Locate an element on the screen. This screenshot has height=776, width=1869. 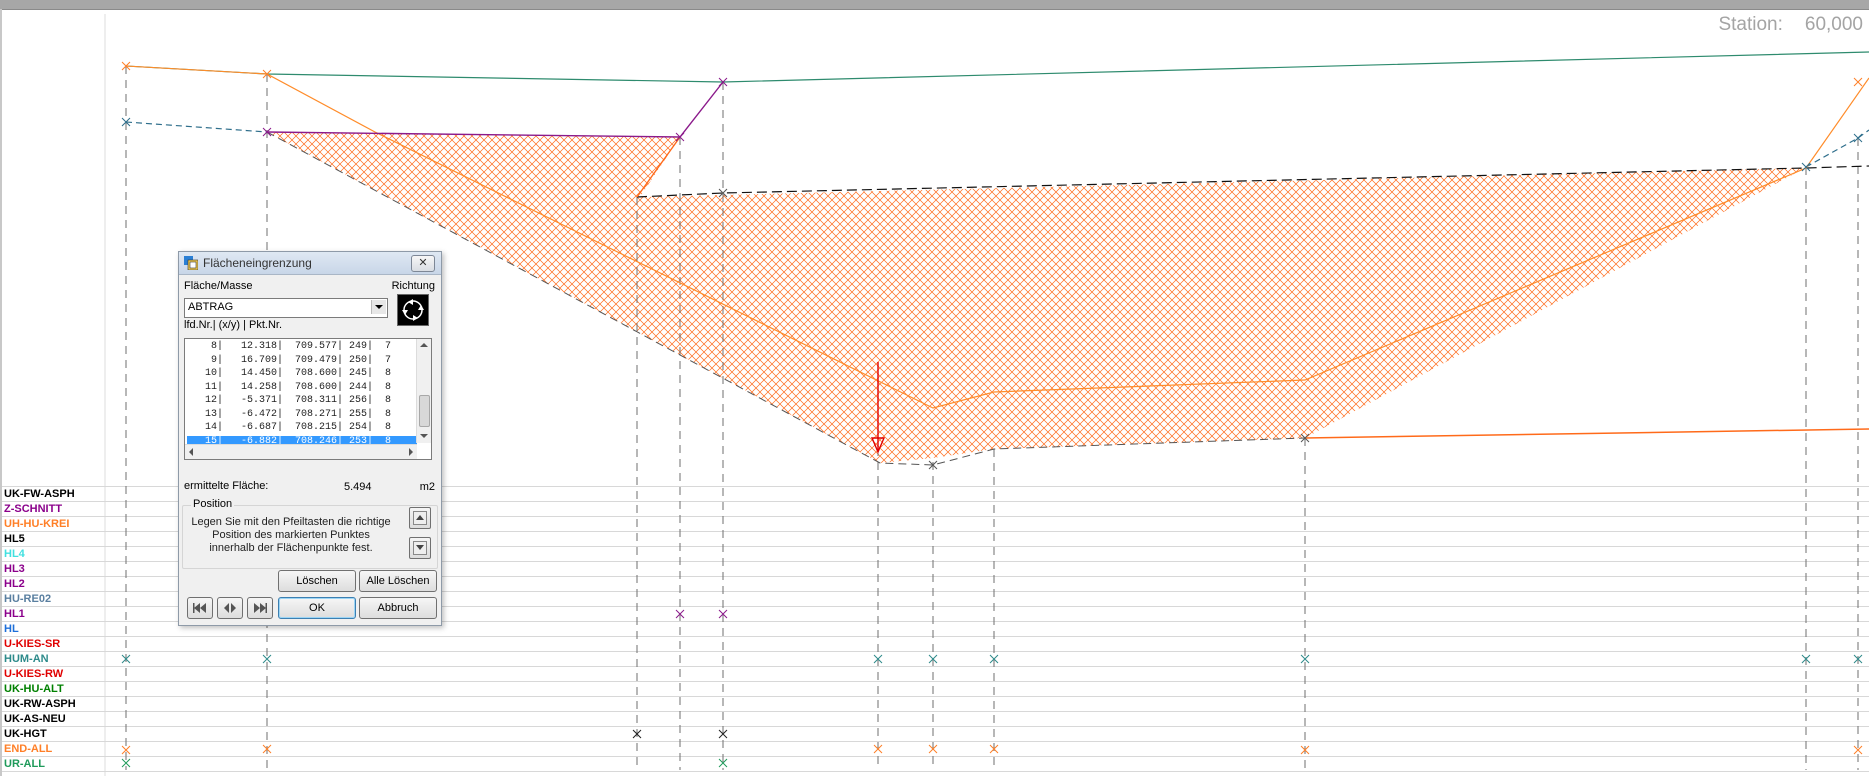
list-vertical-scrollbar is located at coordinates (423, 391).